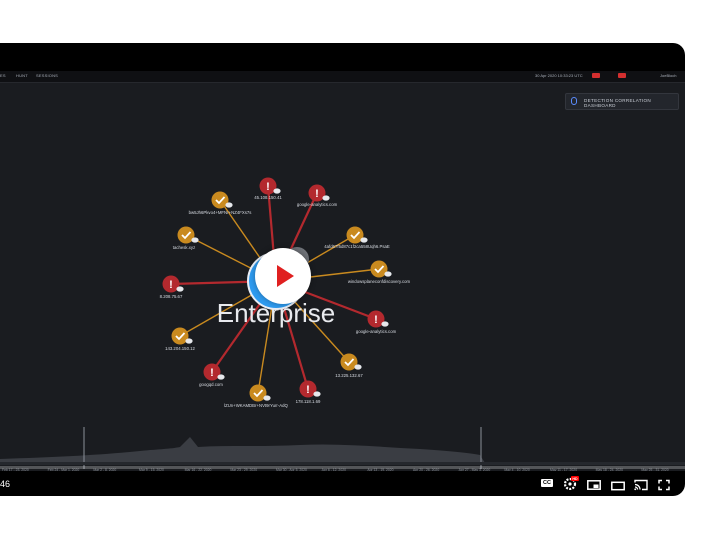 The width and height of the screenshot is (722, 541). I want to click on node-label: 4afd67f5d87c1f2ca558Uqh6.PsaE, so click(357, 246).